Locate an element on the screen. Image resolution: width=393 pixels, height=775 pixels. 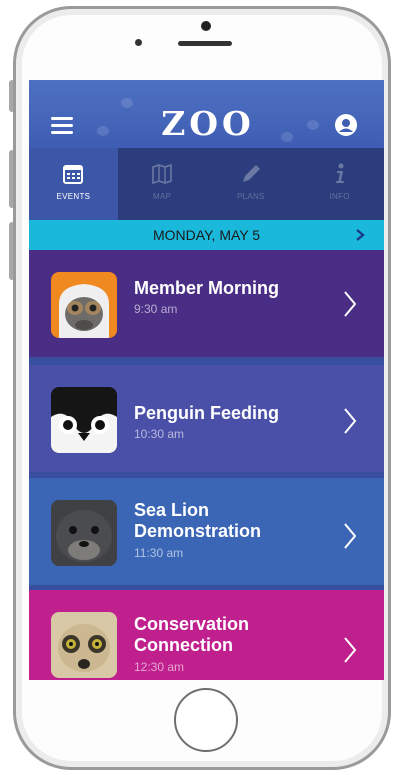
event-title: Sea Lion Demonstration is located at coordinates (198, 520).